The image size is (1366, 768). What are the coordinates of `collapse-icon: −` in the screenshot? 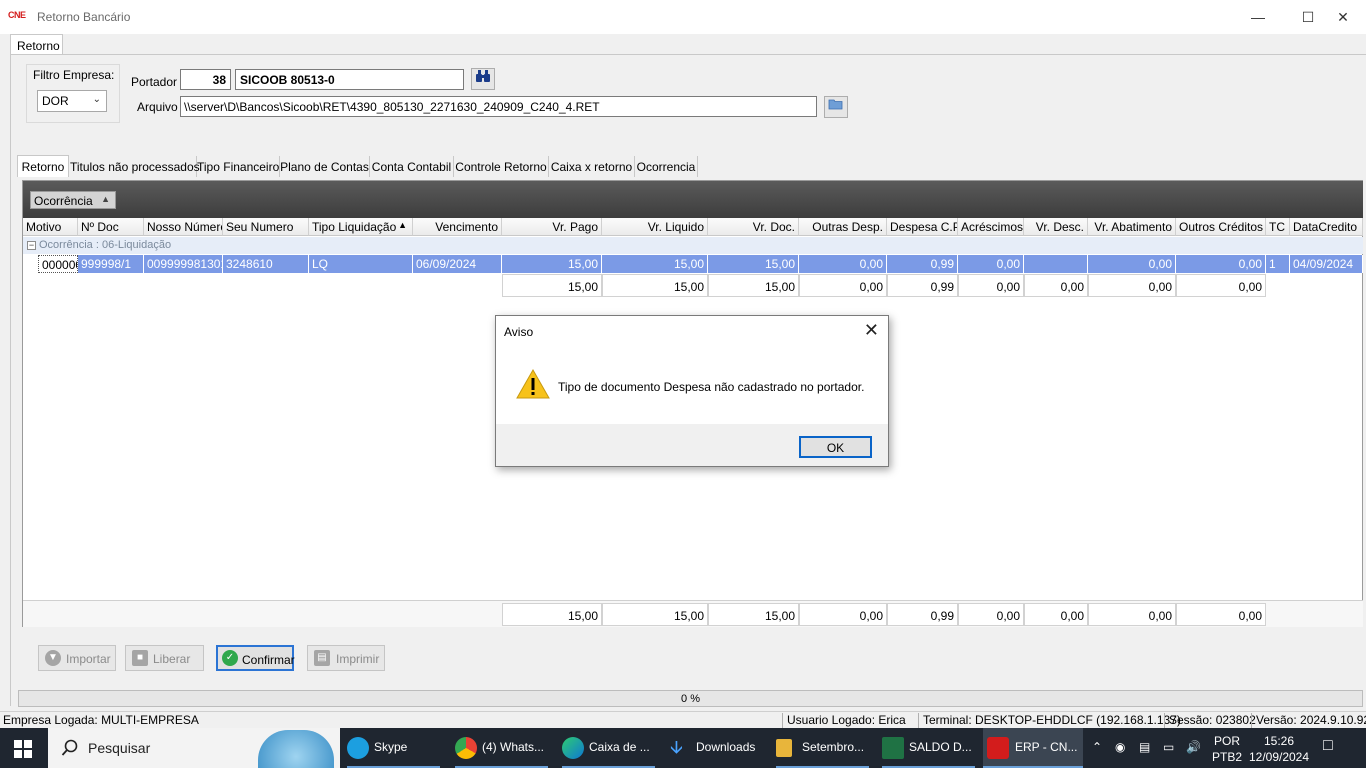 It's located at (31, 245).